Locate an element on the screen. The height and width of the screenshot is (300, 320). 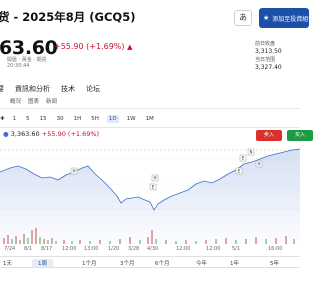
prev-close-label: 前日收盘 is located at coordinates (265, 44).